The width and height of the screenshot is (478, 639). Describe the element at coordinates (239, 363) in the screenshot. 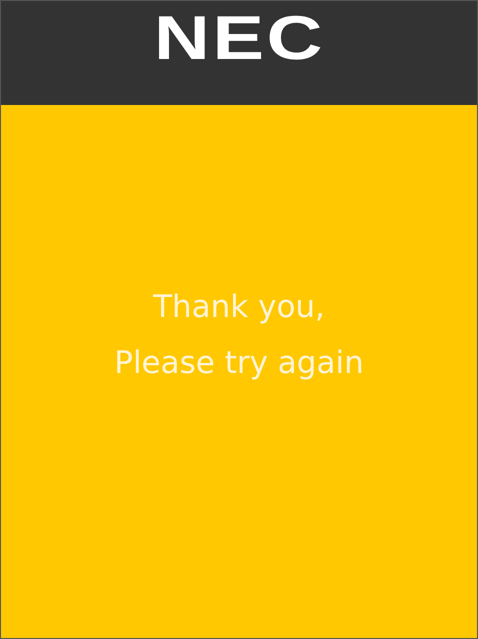

I see `message-text: Please try again` at that location.